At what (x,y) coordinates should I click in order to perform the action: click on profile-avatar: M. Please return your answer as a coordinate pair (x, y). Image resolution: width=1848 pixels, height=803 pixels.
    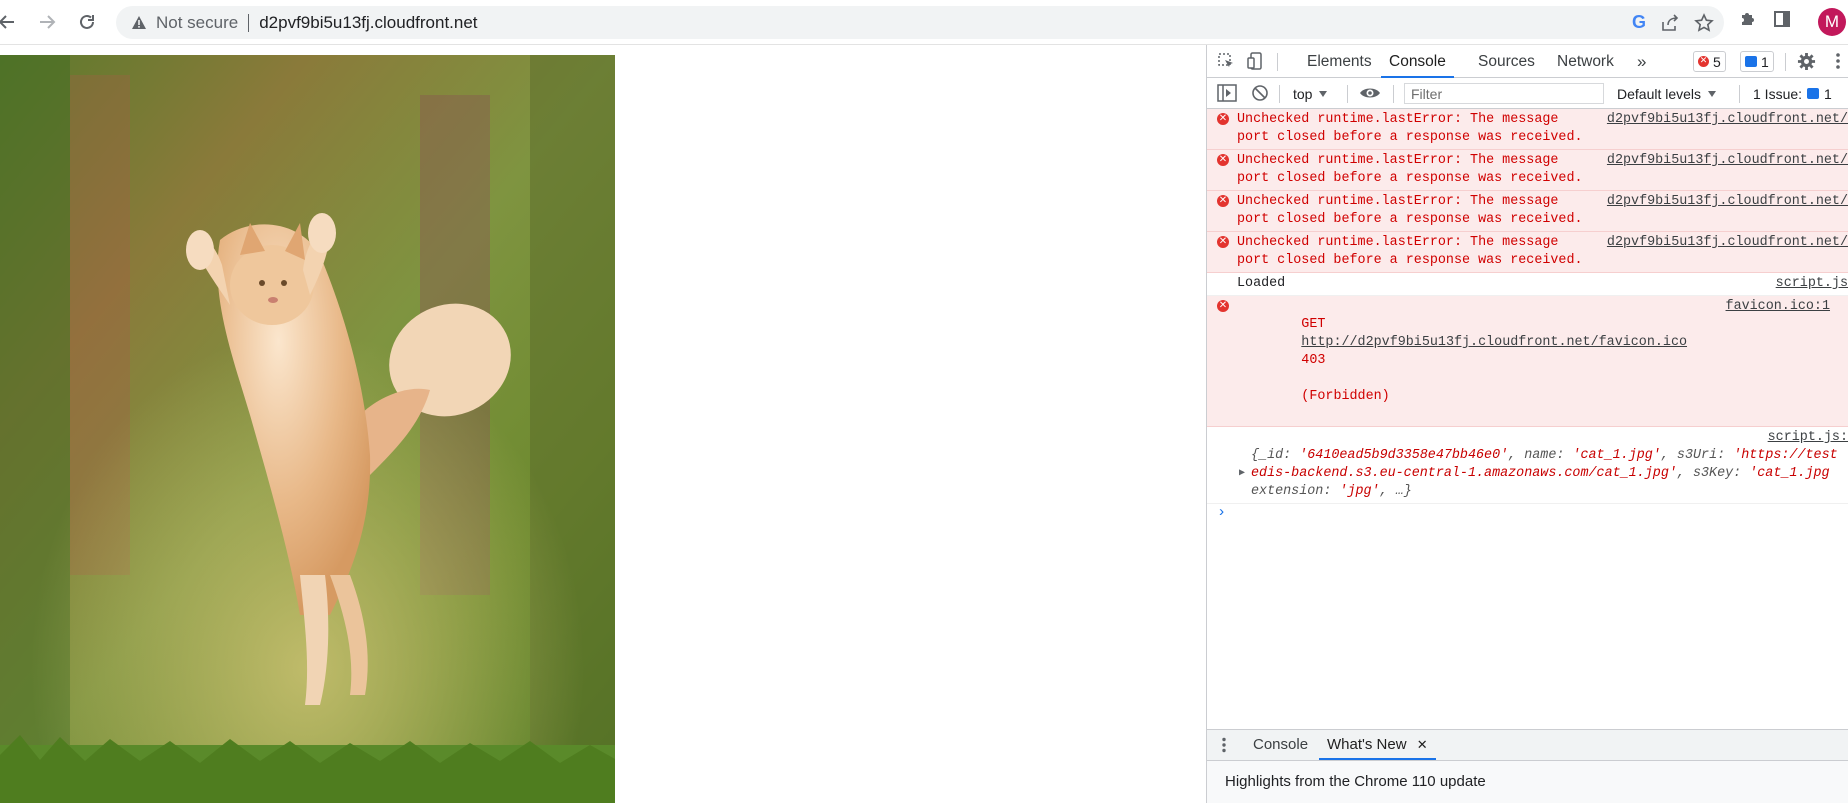
    Looking at the image, I should click on (1832, 22).